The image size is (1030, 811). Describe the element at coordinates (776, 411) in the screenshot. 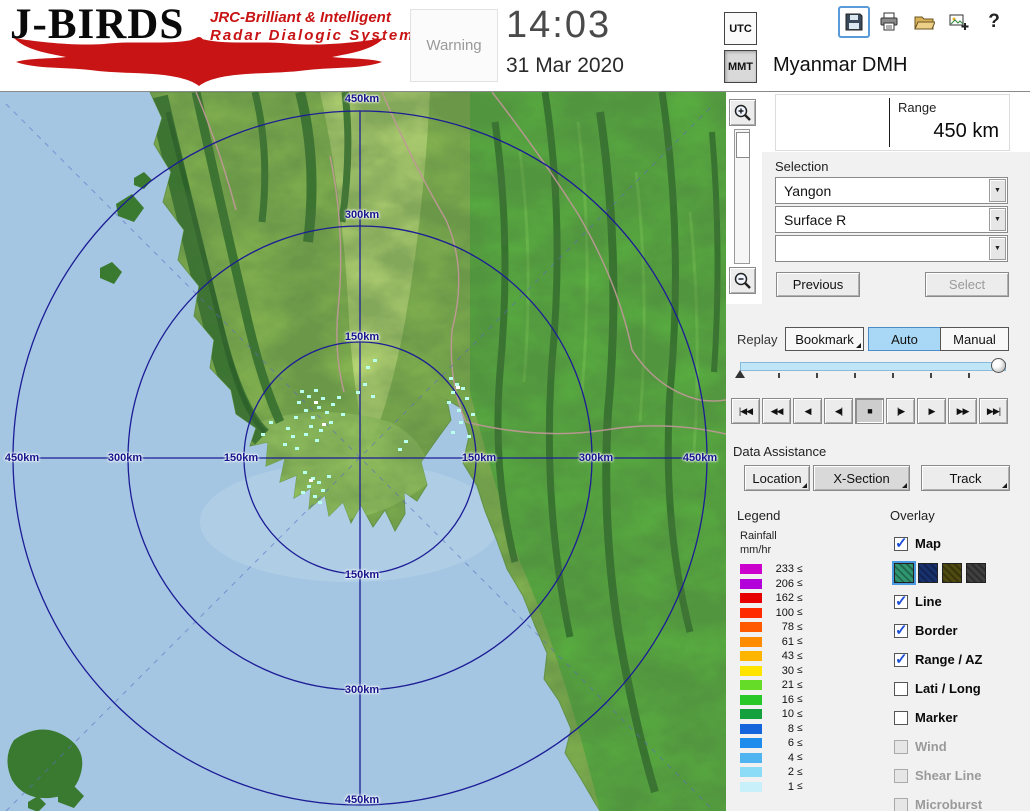

I see `playback-fast-rewind-button: ◀◀` at that location.